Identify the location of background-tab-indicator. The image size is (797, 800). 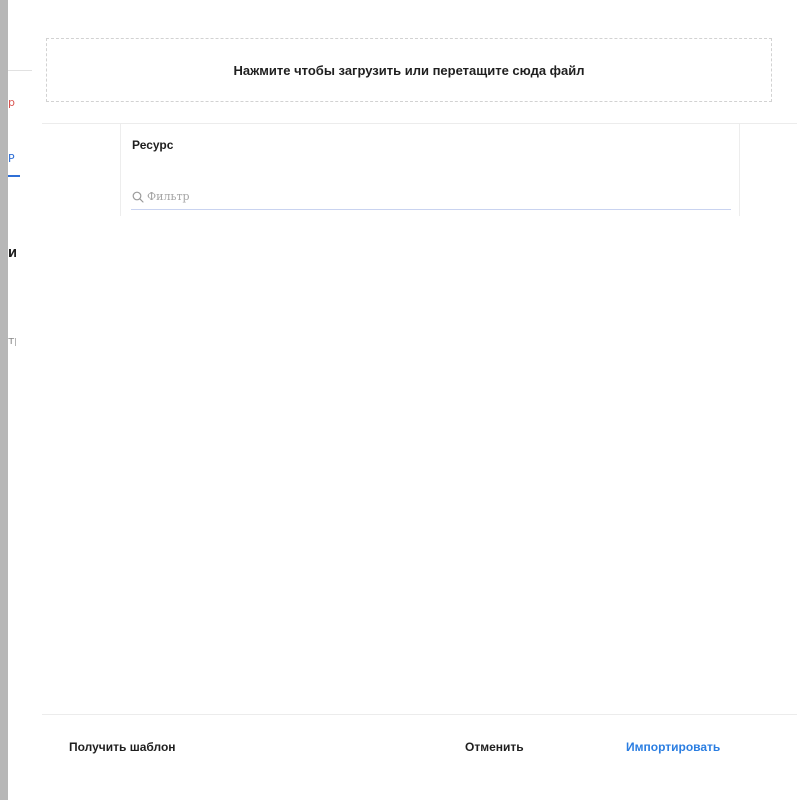
(14, 176).